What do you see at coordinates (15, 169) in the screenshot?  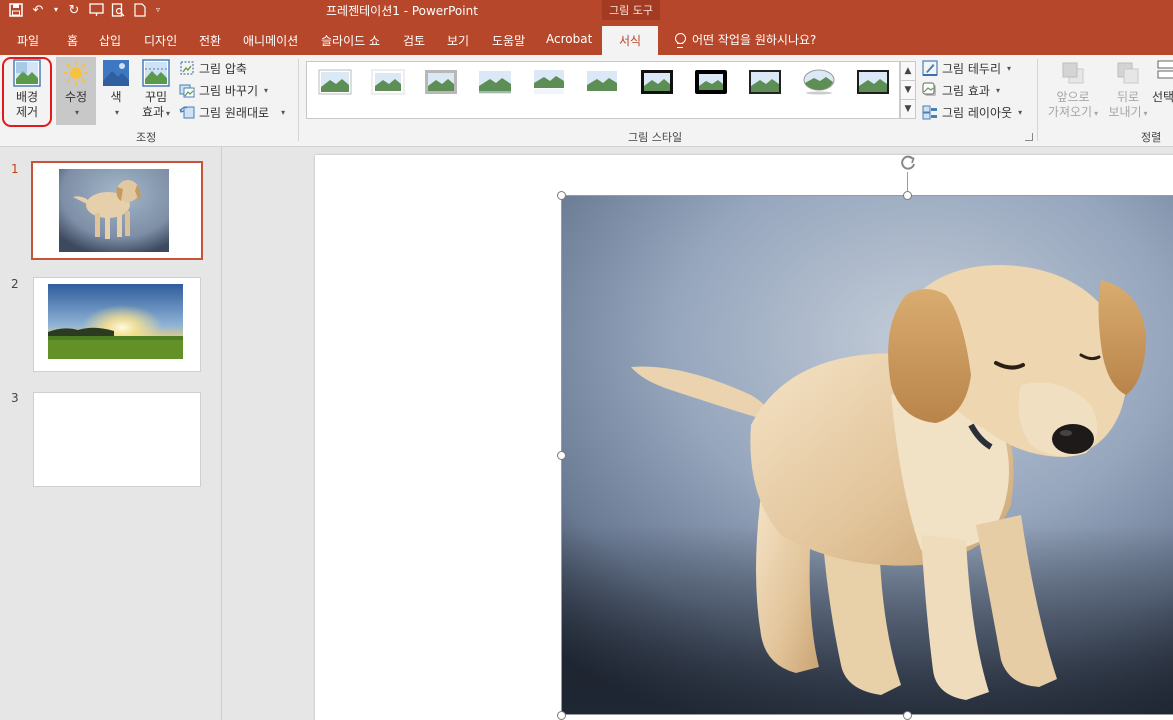 I see `slide-number: 1` at bounding box center [15, 169].